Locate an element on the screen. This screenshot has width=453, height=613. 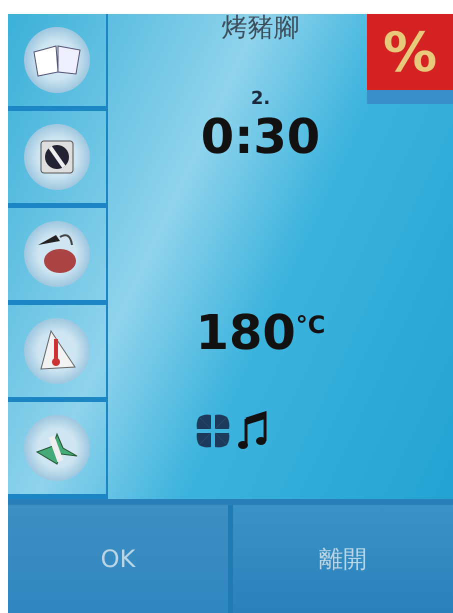
percent-badge: % is located at coordinates (410, 59).